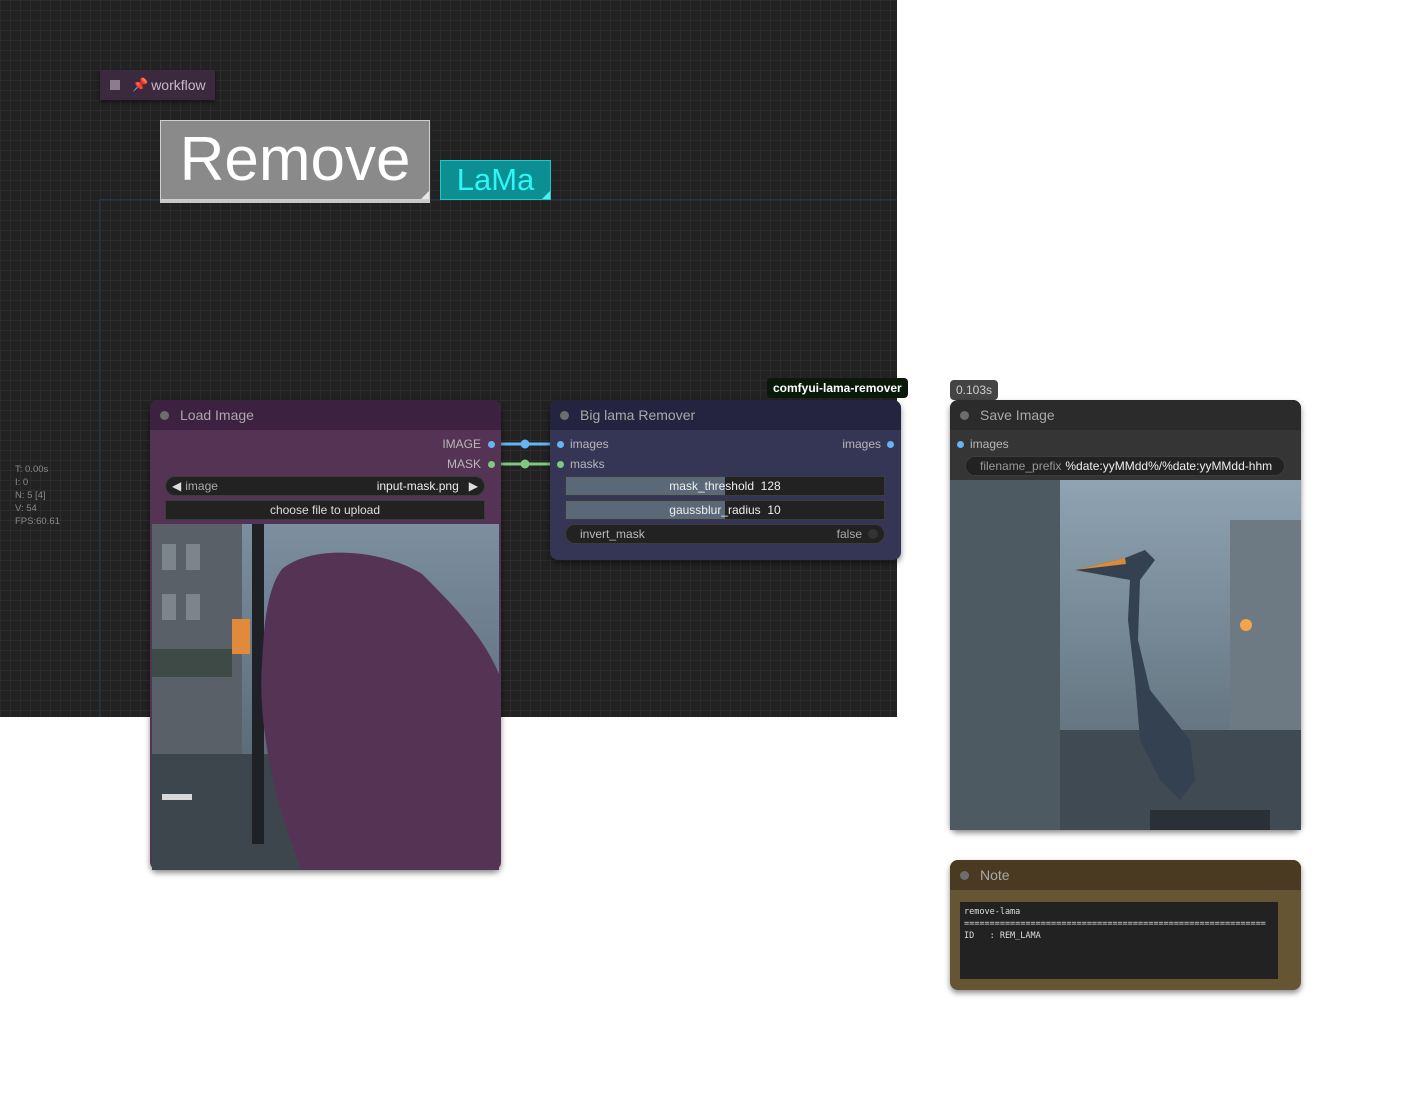  I want to click on input-masks-port, so click(560, 464).